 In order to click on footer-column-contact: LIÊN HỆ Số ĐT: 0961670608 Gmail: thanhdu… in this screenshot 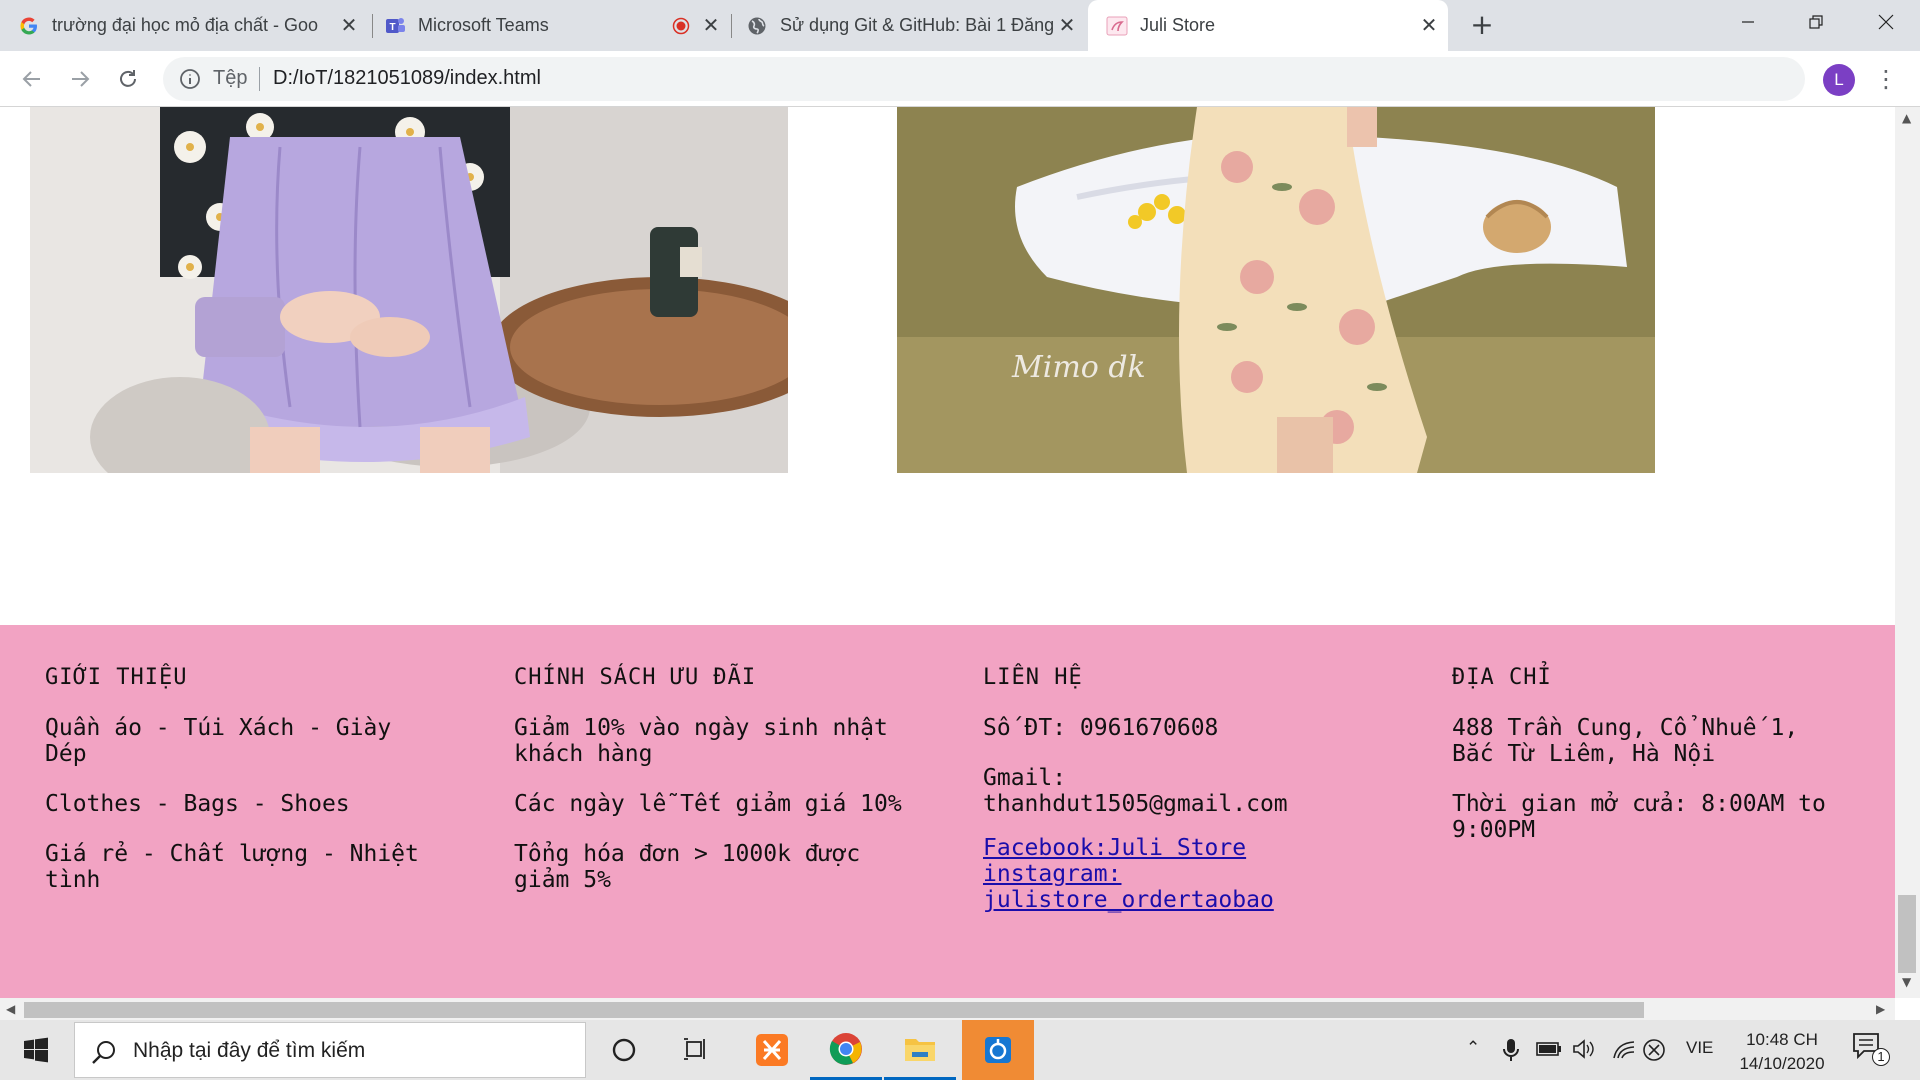, I will do `click(1183, 789)`.